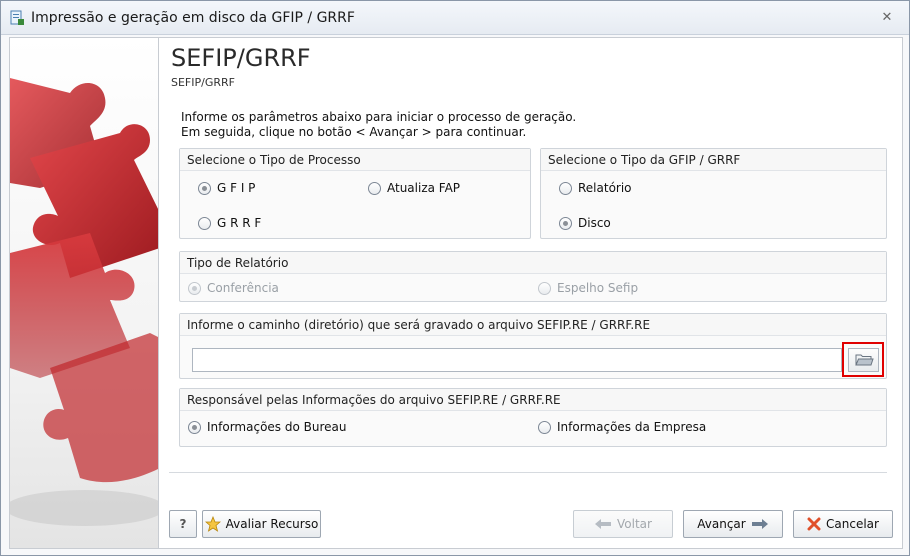 The image size is (910, 556). I want to click on arrow-left-icon, so click(603, 524).